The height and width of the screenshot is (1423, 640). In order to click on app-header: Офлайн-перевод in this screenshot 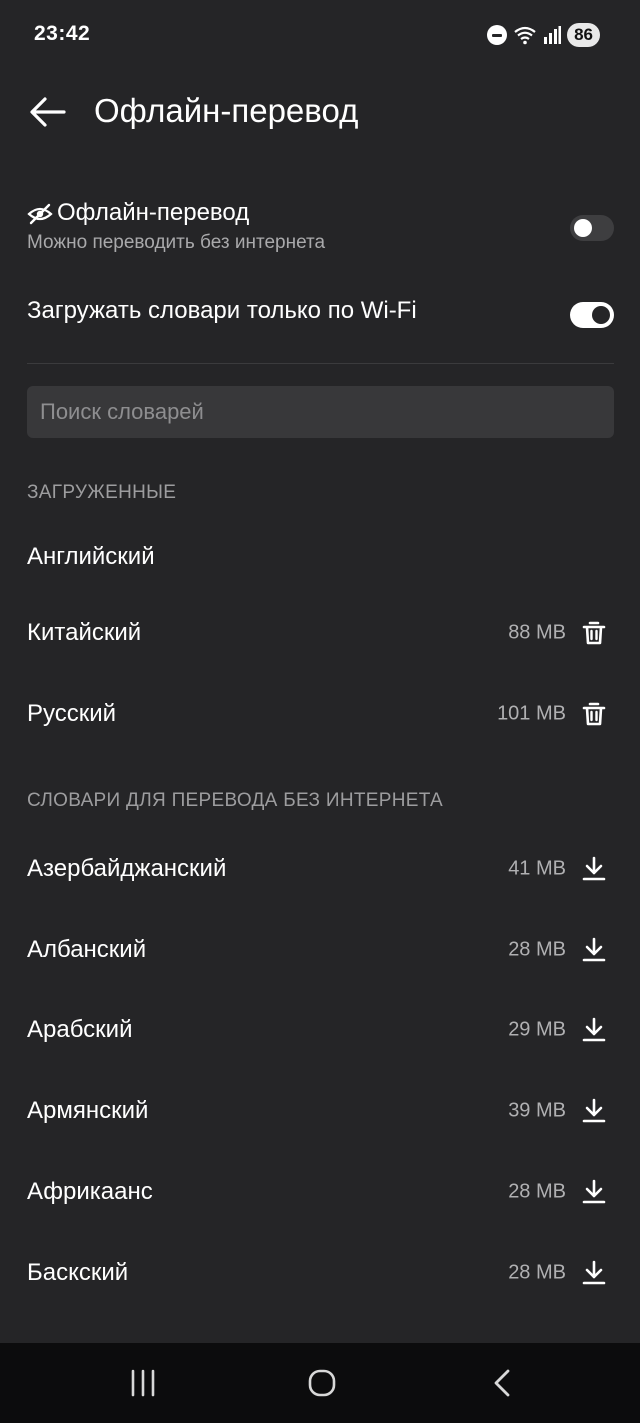, I will do `click(320, 112)`.